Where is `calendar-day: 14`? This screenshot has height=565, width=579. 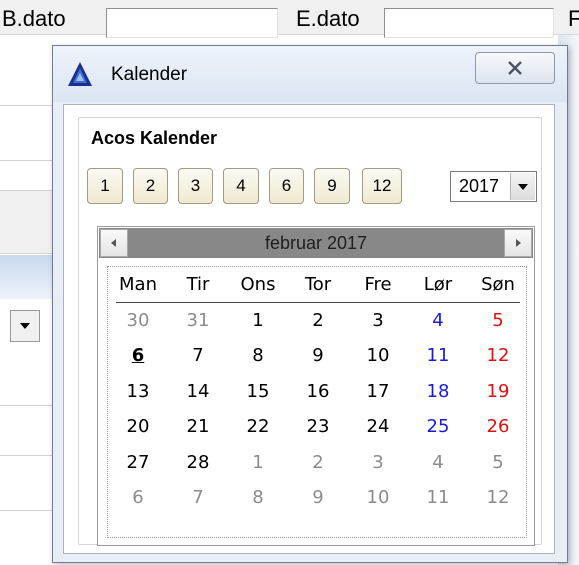 calendar-day: 14 is located at coordinates (198, 392).